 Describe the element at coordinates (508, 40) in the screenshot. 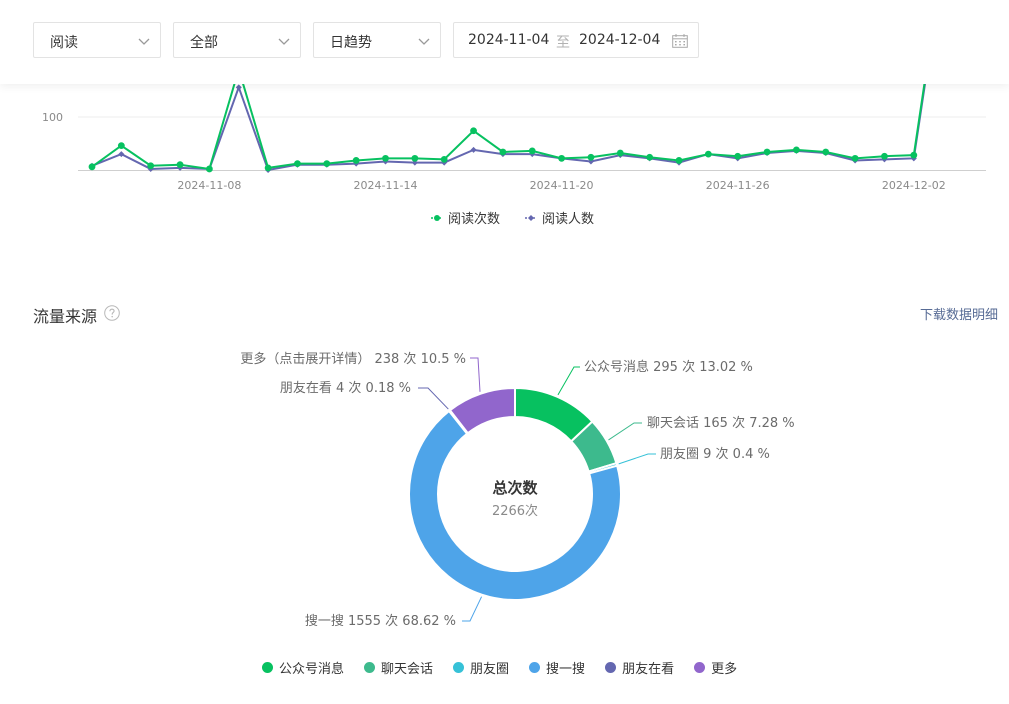

I see `date-start: 2024-11-04` at that location.